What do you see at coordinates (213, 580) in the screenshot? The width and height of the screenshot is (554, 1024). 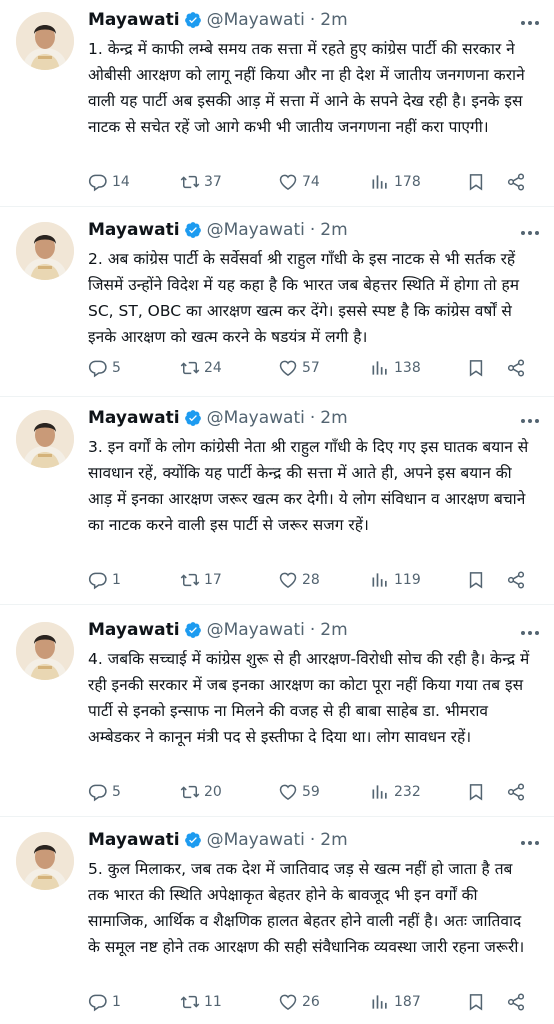 I see `retweet-count: 17` at bounding box center [213, 580].